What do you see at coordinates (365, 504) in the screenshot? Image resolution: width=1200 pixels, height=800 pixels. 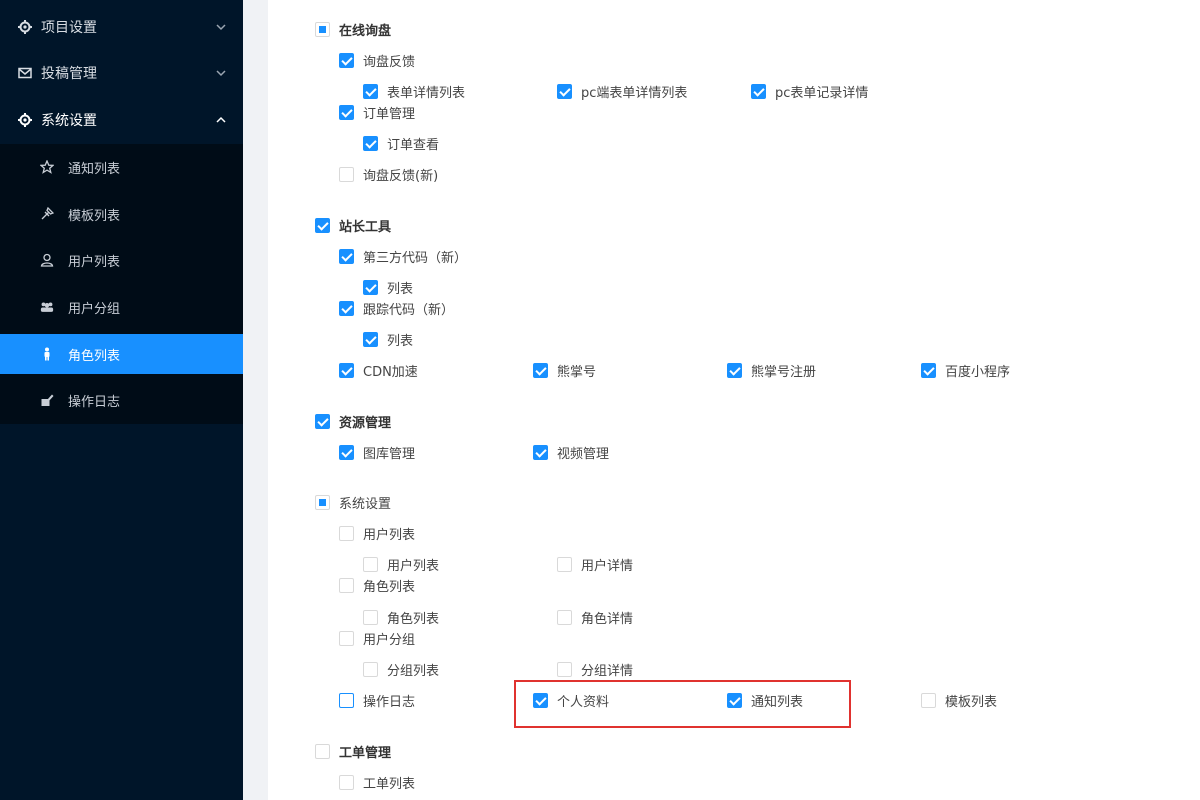 I see `perm-label: 系统设置` at bounding box center [365, 504].